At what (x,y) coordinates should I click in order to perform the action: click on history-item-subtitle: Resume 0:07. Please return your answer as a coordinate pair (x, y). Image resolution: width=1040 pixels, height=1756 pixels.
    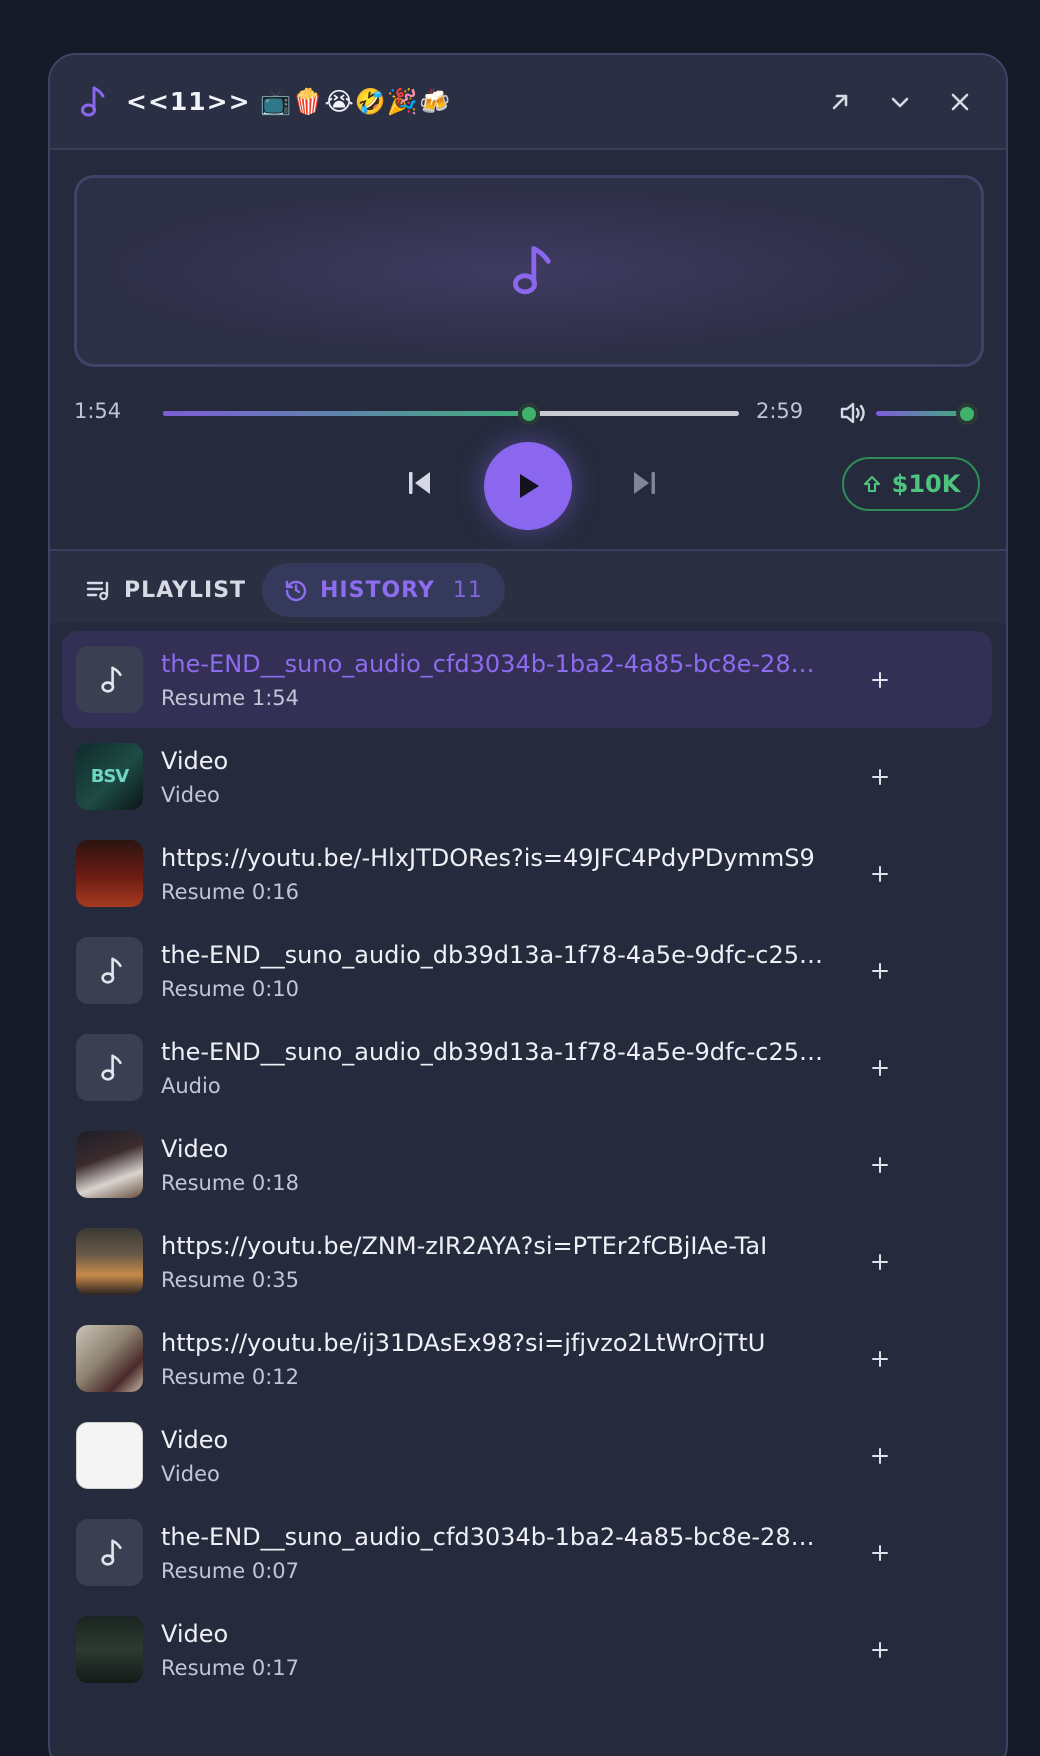
    Looking at the image, I should click on (230, 1570).